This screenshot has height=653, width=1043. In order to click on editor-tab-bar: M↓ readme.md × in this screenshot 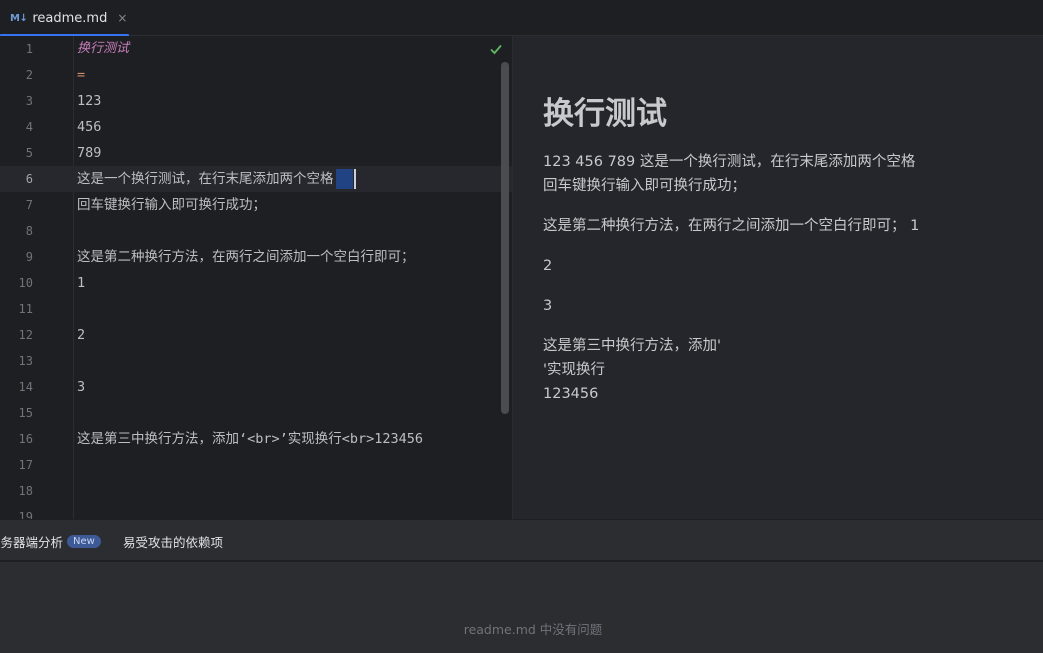, I will do `click(521, 18)`.